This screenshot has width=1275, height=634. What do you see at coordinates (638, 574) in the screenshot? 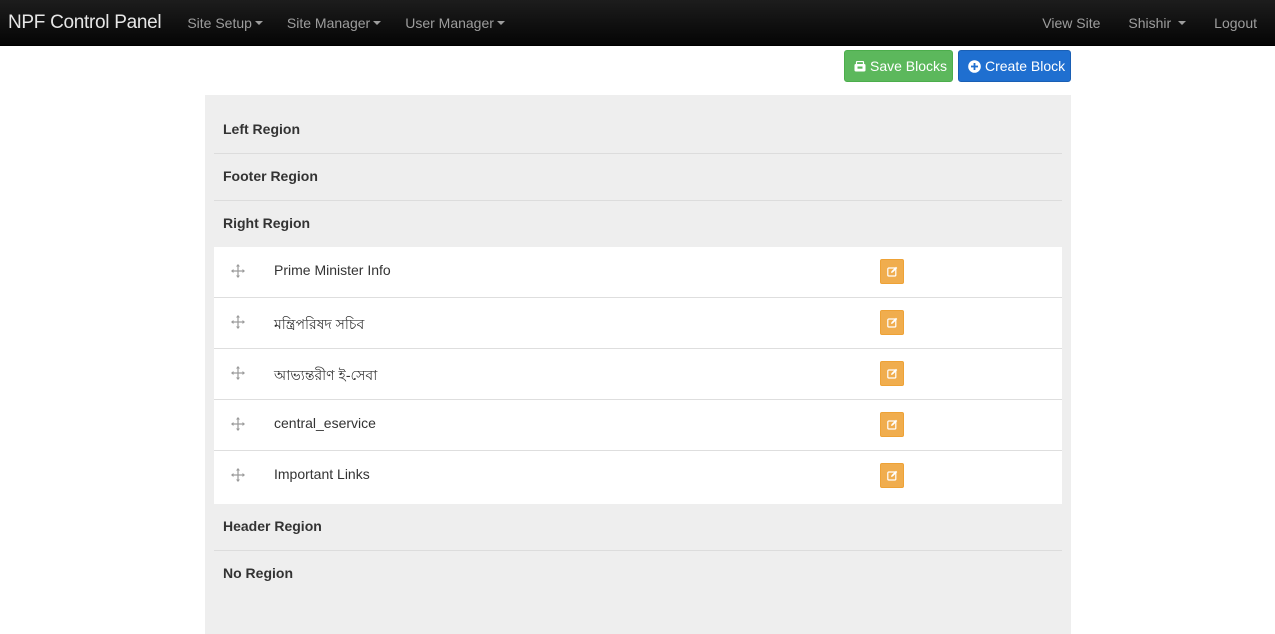
I see `region-none: No Region` at bounding box center [638, 574].